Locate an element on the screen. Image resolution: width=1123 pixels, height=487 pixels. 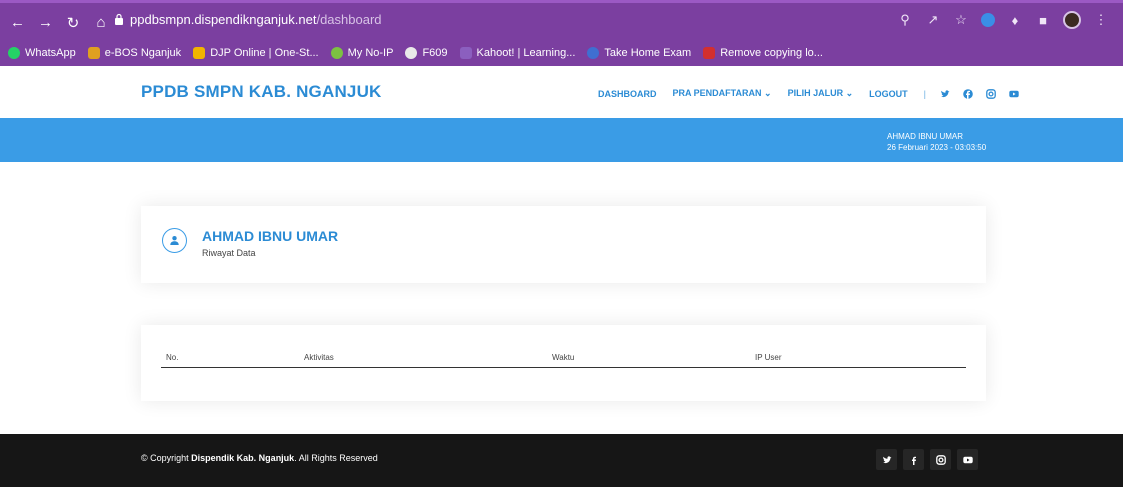
home-icon: ⌂ is located at coordinates (101, 23).